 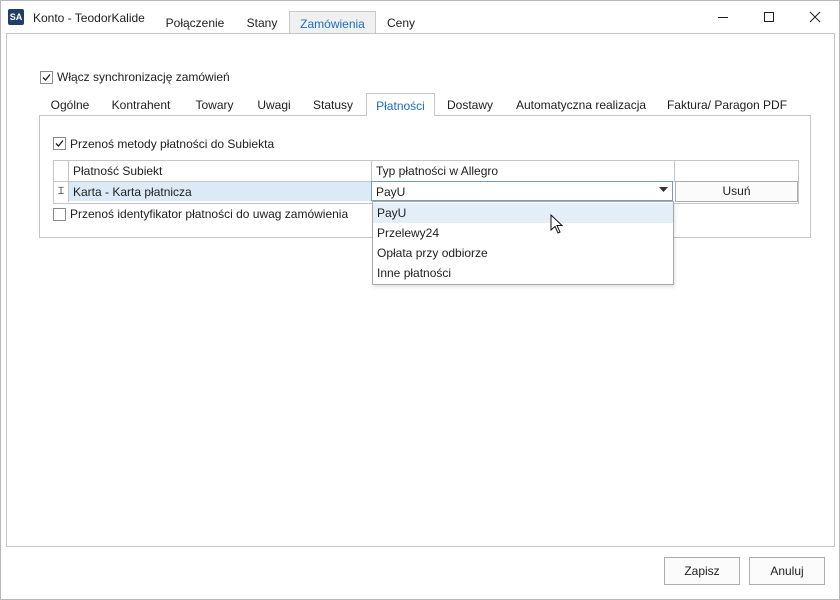 What do you see at coordinates (195, 22) in the screenshot?
I see `tab-polaczenie: Połączenie` at bounding box center [195, 22].